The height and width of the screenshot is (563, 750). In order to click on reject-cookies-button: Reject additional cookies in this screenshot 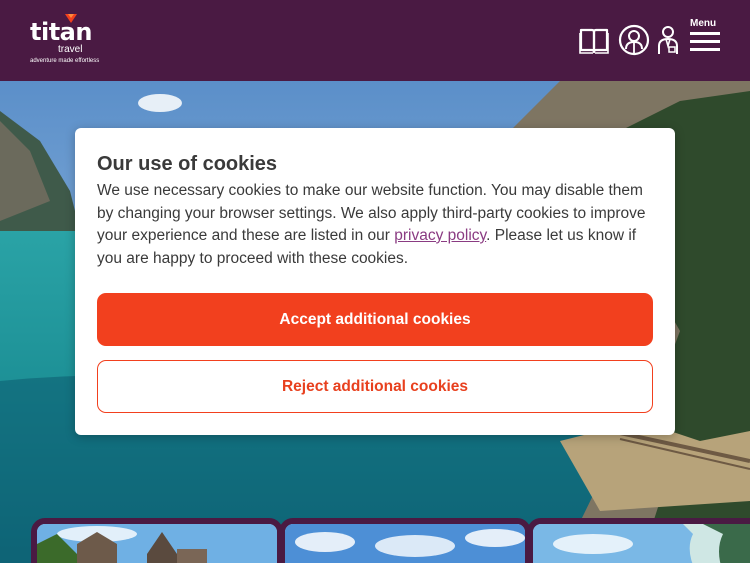, I will do `click(375, 386)`.